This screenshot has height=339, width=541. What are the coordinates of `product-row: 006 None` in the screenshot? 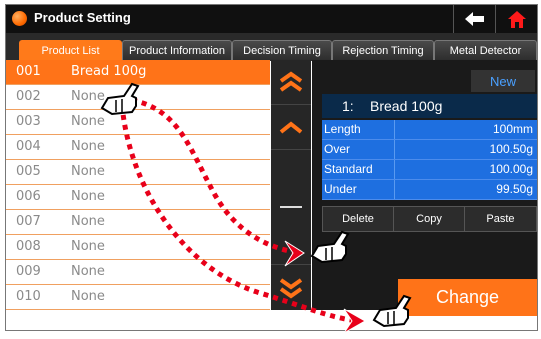 It's located at (138, 197).